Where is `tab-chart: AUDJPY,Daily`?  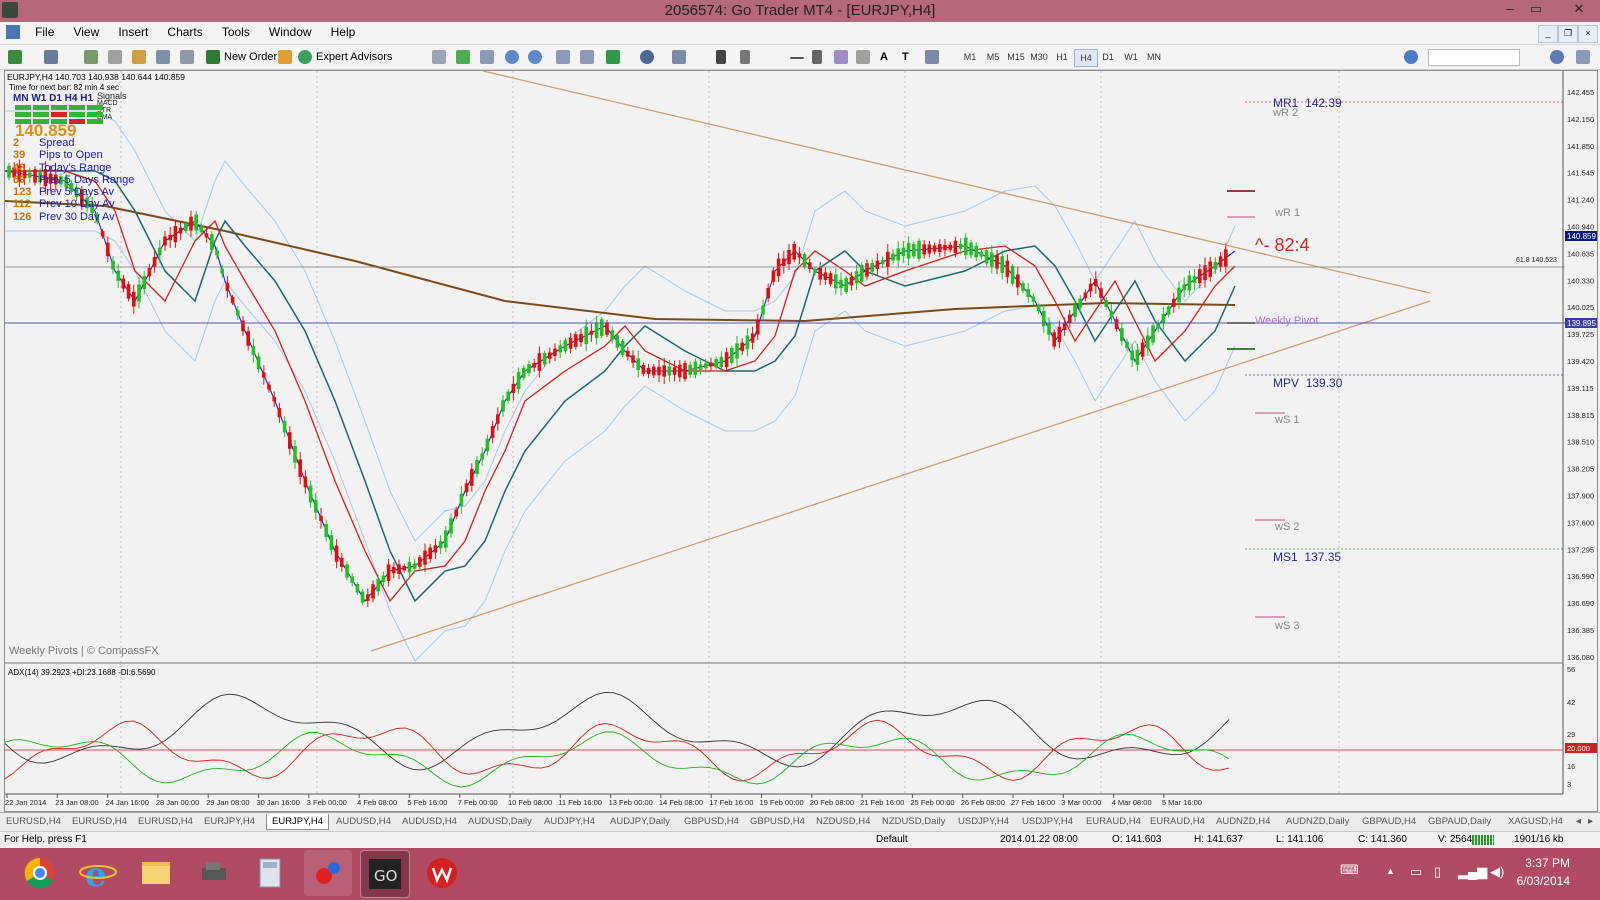
tab-chart: AUDJPY,Daily is located at coordinates (640, 821).